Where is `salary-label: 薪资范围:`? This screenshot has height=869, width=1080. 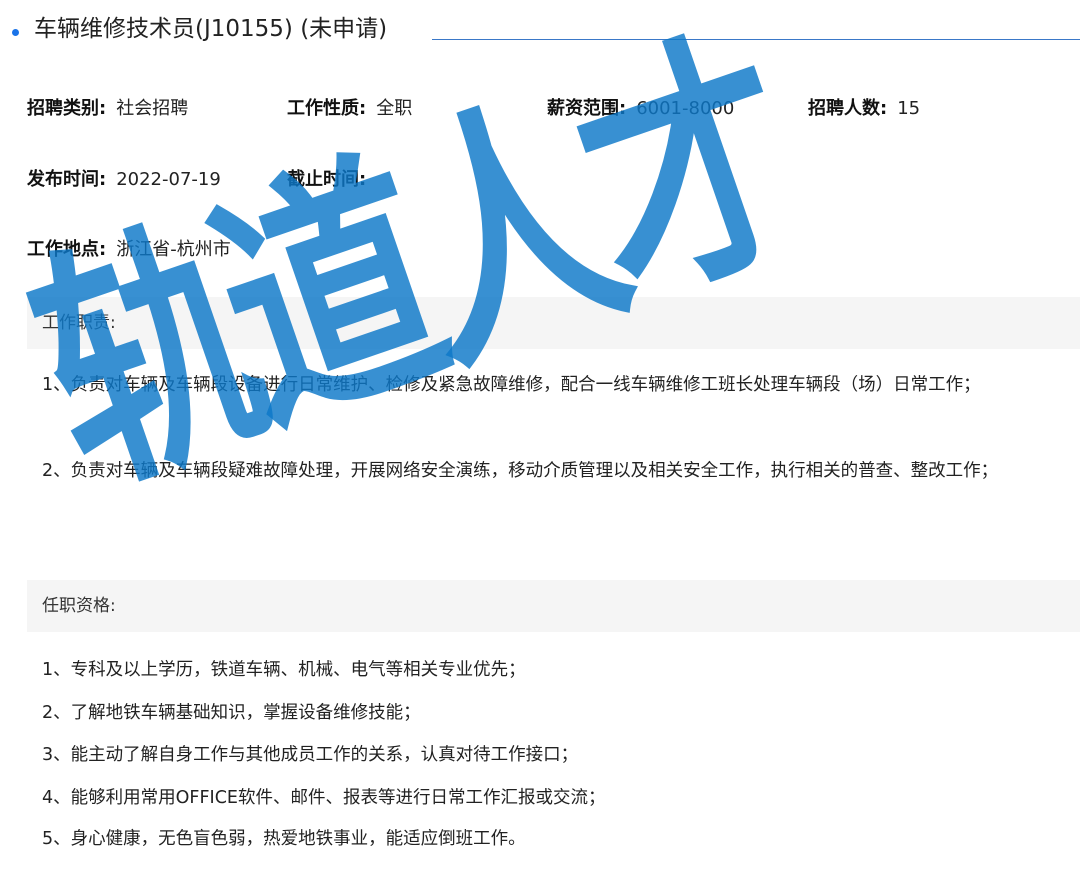
salary-label: 薪资范围: is located at coordinates (587, 108).